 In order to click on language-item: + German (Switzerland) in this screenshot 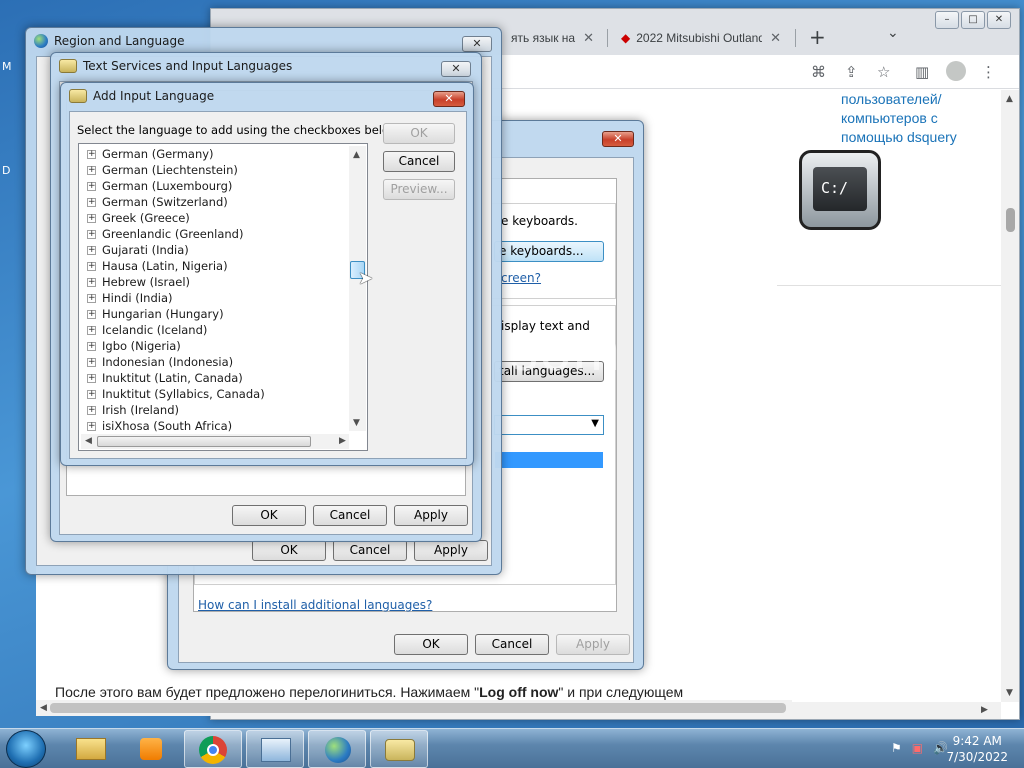, I will do `click(157, 202)`.